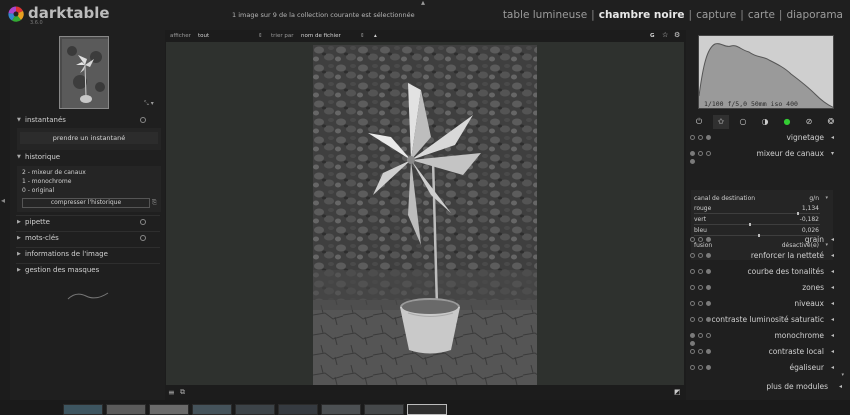 The width and height of the screenshot is (850, 415). What do you see at coordinates (88, 272) in the screenshot?
I see `section-masks: ▶ gestion des masques` at bounding box center [88, 272].